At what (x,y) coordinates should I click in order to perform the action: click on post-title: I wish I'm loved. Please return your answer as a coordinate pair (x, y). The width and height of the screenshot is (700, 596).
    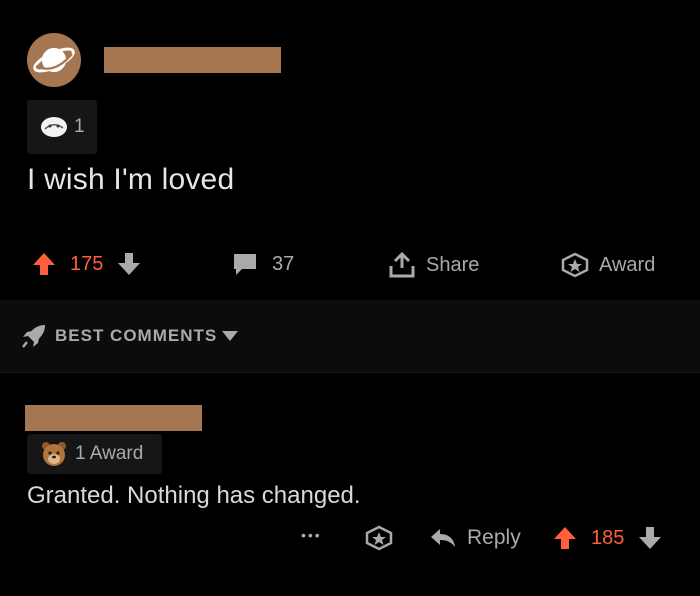
    Looking at the image, I should click on (131, 179).